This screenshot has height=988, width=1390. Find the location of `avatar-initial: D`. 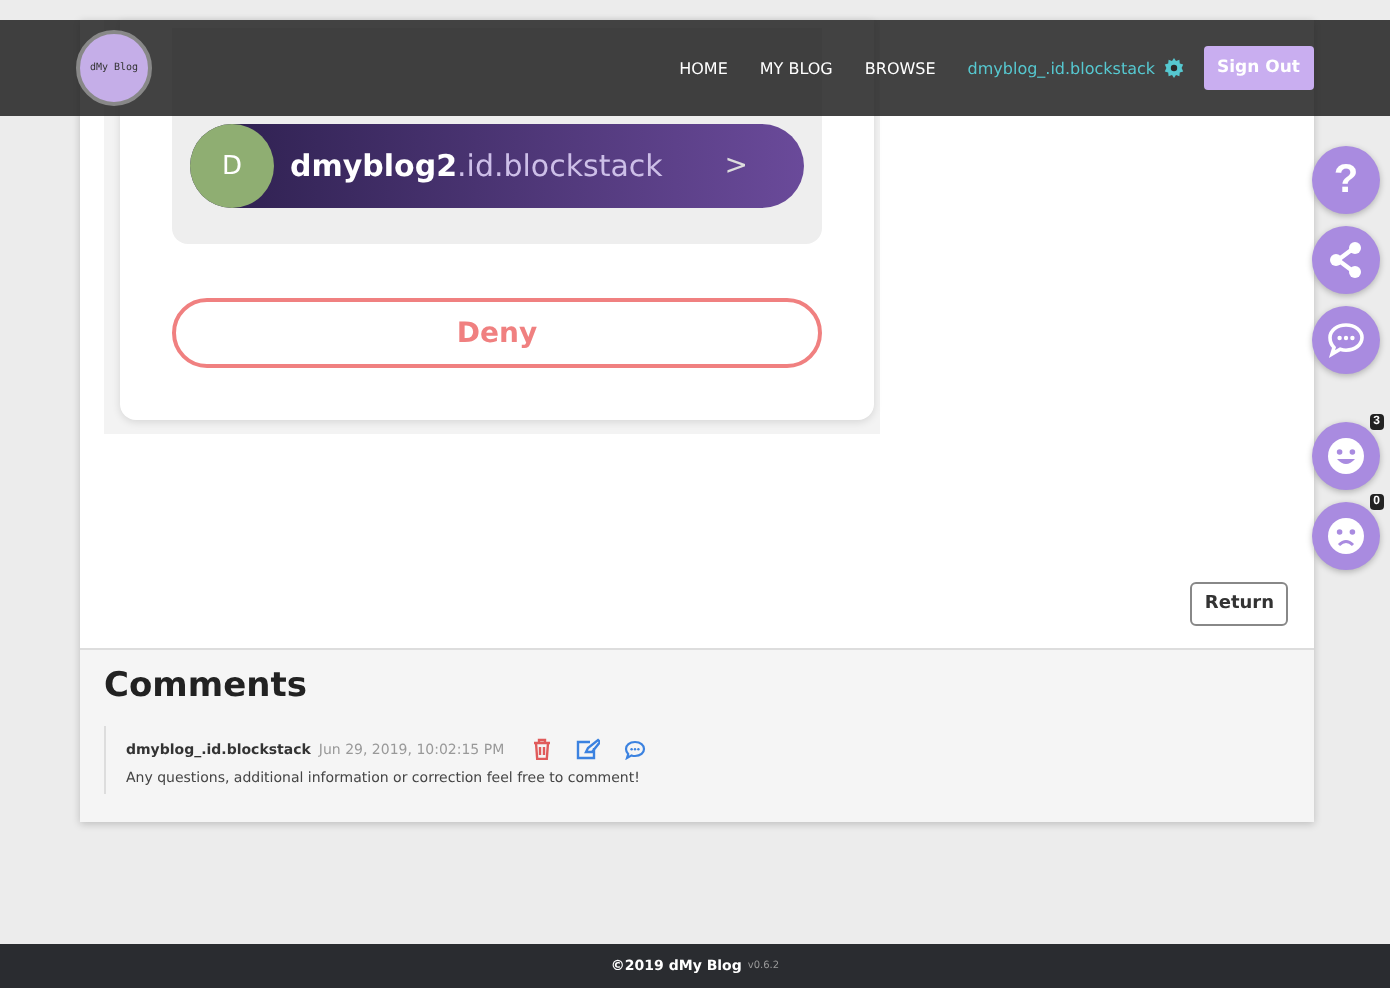

avatar-initial: D is located at coordinates (232, 166).